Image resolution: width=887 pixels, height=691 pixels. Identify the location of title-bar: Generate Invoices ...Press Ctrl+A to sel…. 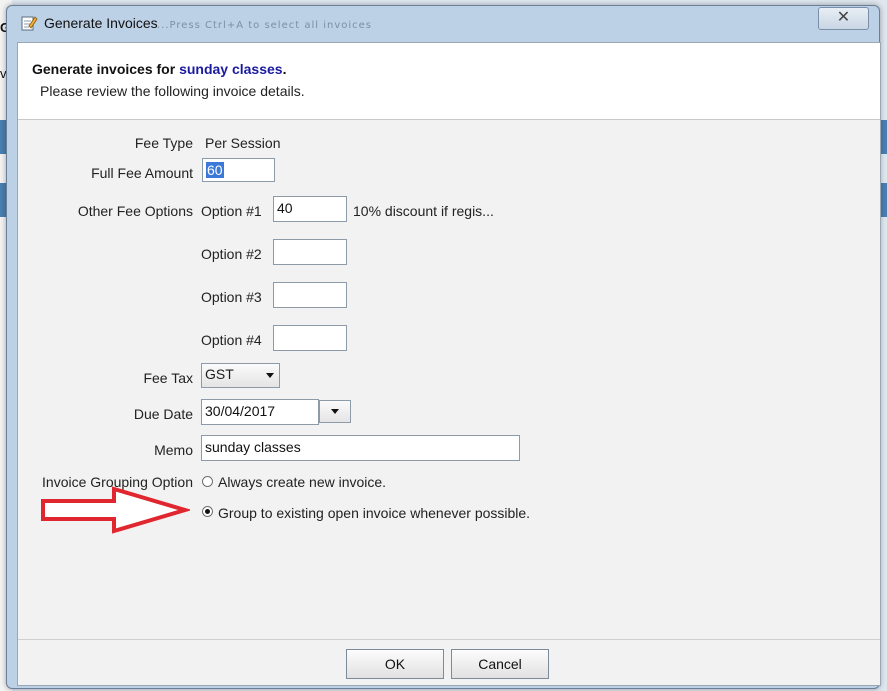
(443, 24).